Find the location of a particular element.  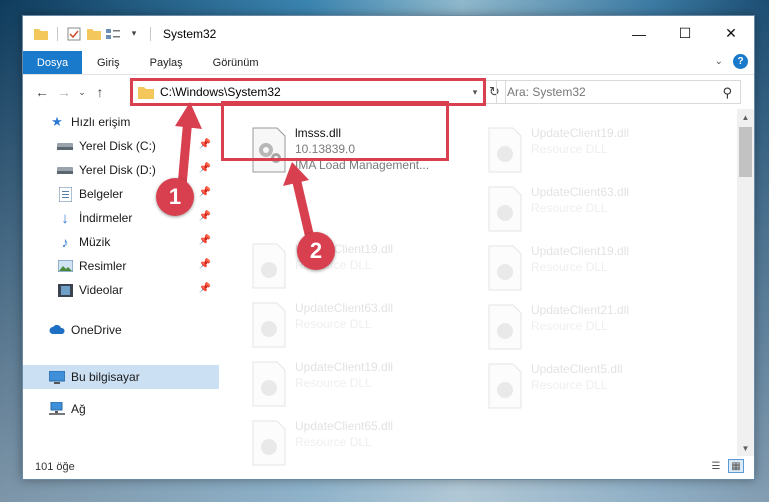

sidebar-item-quick-access: ★ Hızlı erişim is located at coordinates (121, 122).